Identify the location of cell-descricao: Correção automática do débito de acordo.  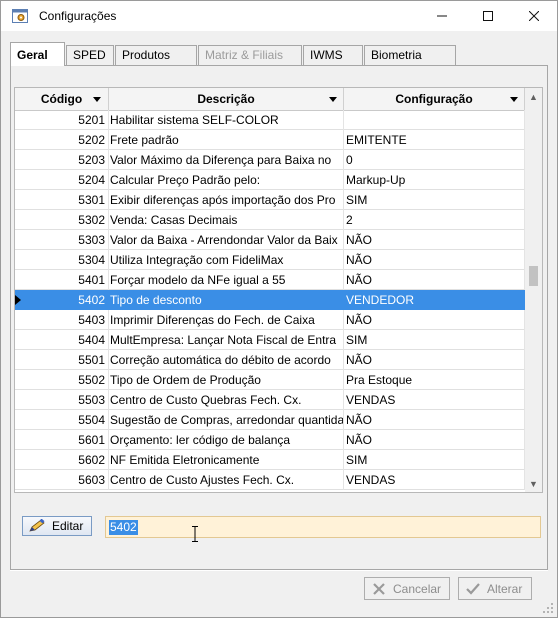
(226, 360).